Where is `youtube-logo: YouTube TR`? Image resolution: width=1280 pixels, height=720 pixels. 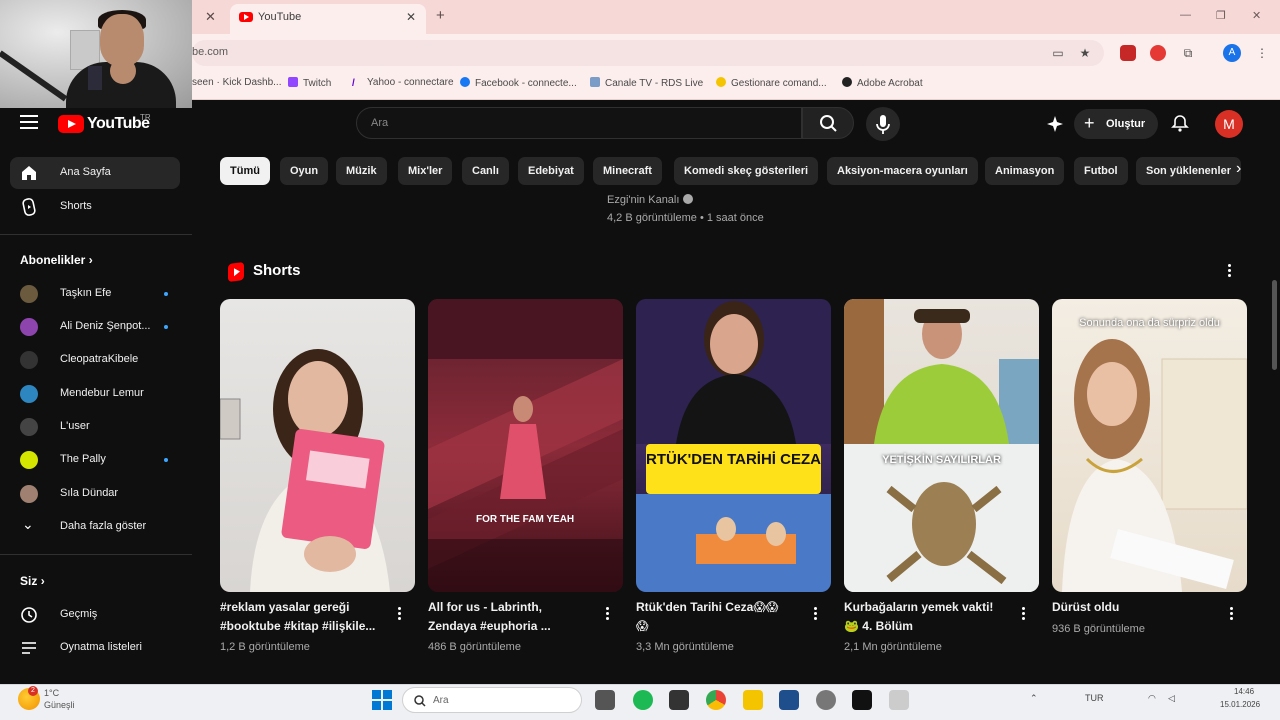
youtube-logo: YouTube TR is located at coordinates (104, 124).